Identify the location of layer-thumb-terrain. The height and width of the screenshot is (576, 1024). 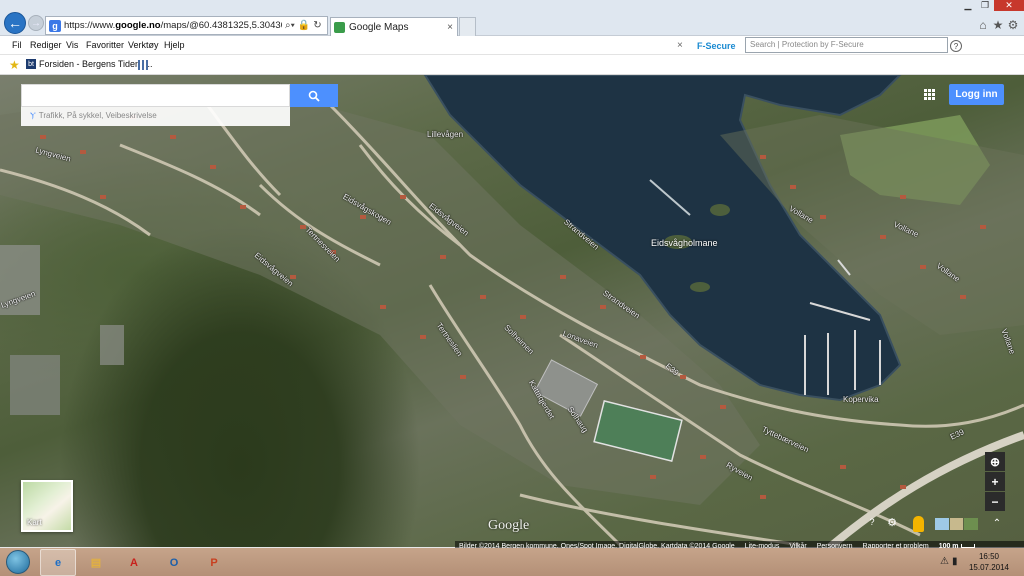
(956, 524).